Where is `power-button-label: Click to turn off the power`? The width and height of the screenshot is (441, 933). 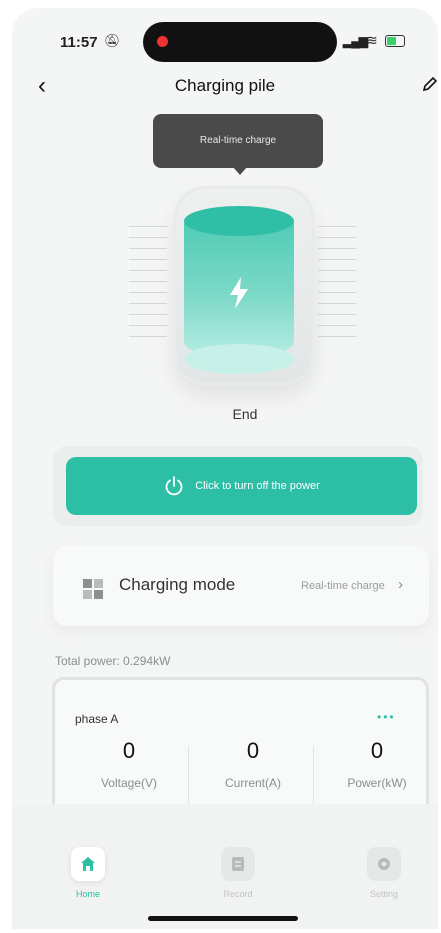
power-button-label: Click to turn off the power is located at coordinates (257, 486).